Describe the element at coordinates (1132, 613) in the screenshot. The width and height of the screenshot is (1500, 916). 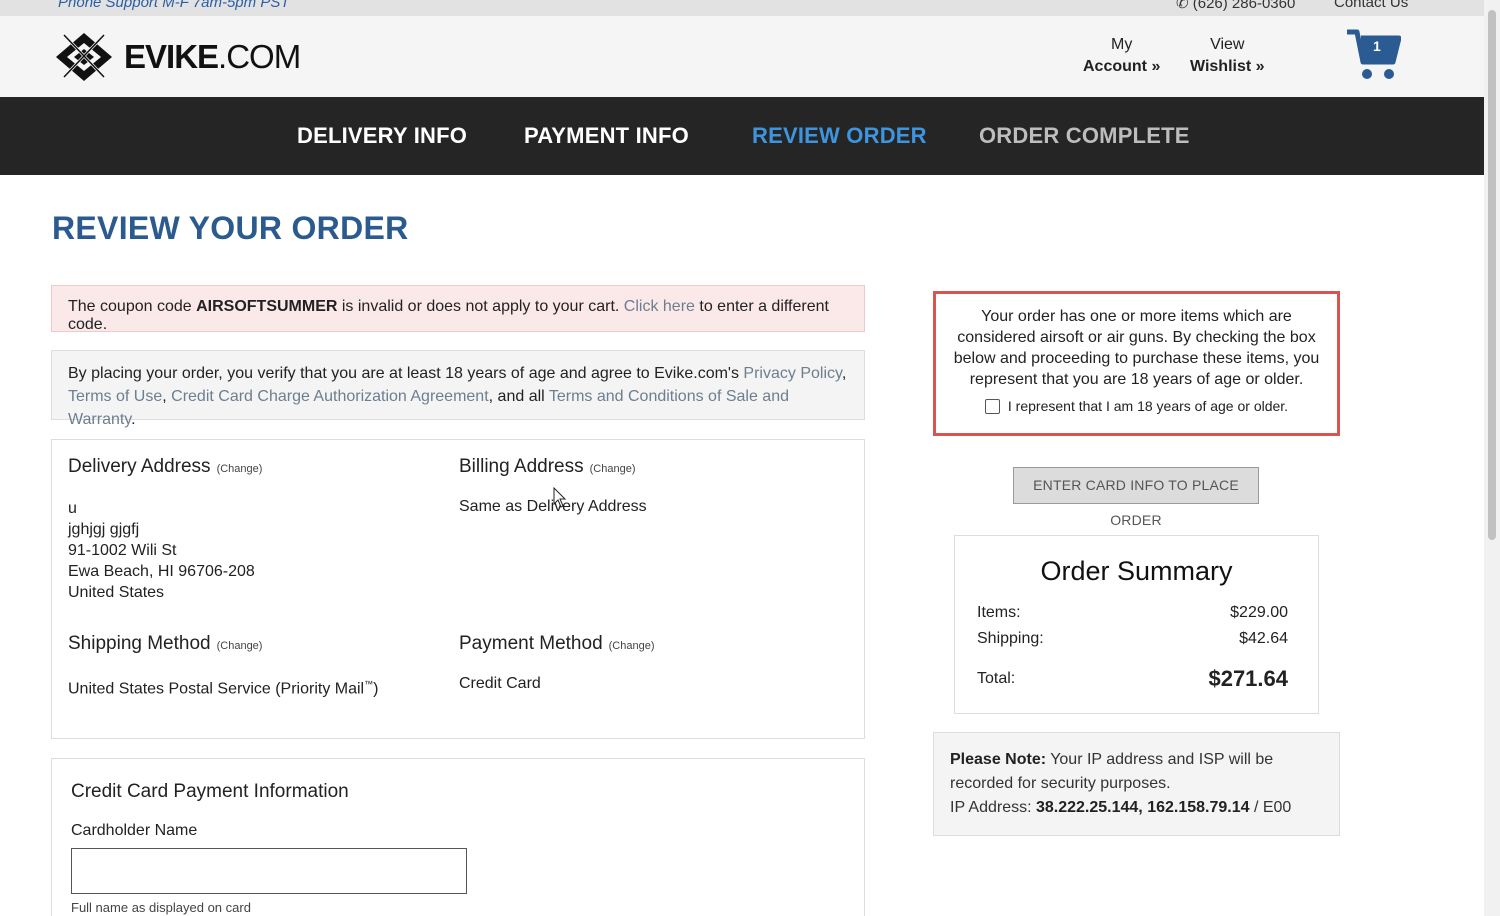
I see `summary-items-row: Items: $229.00` at that location.